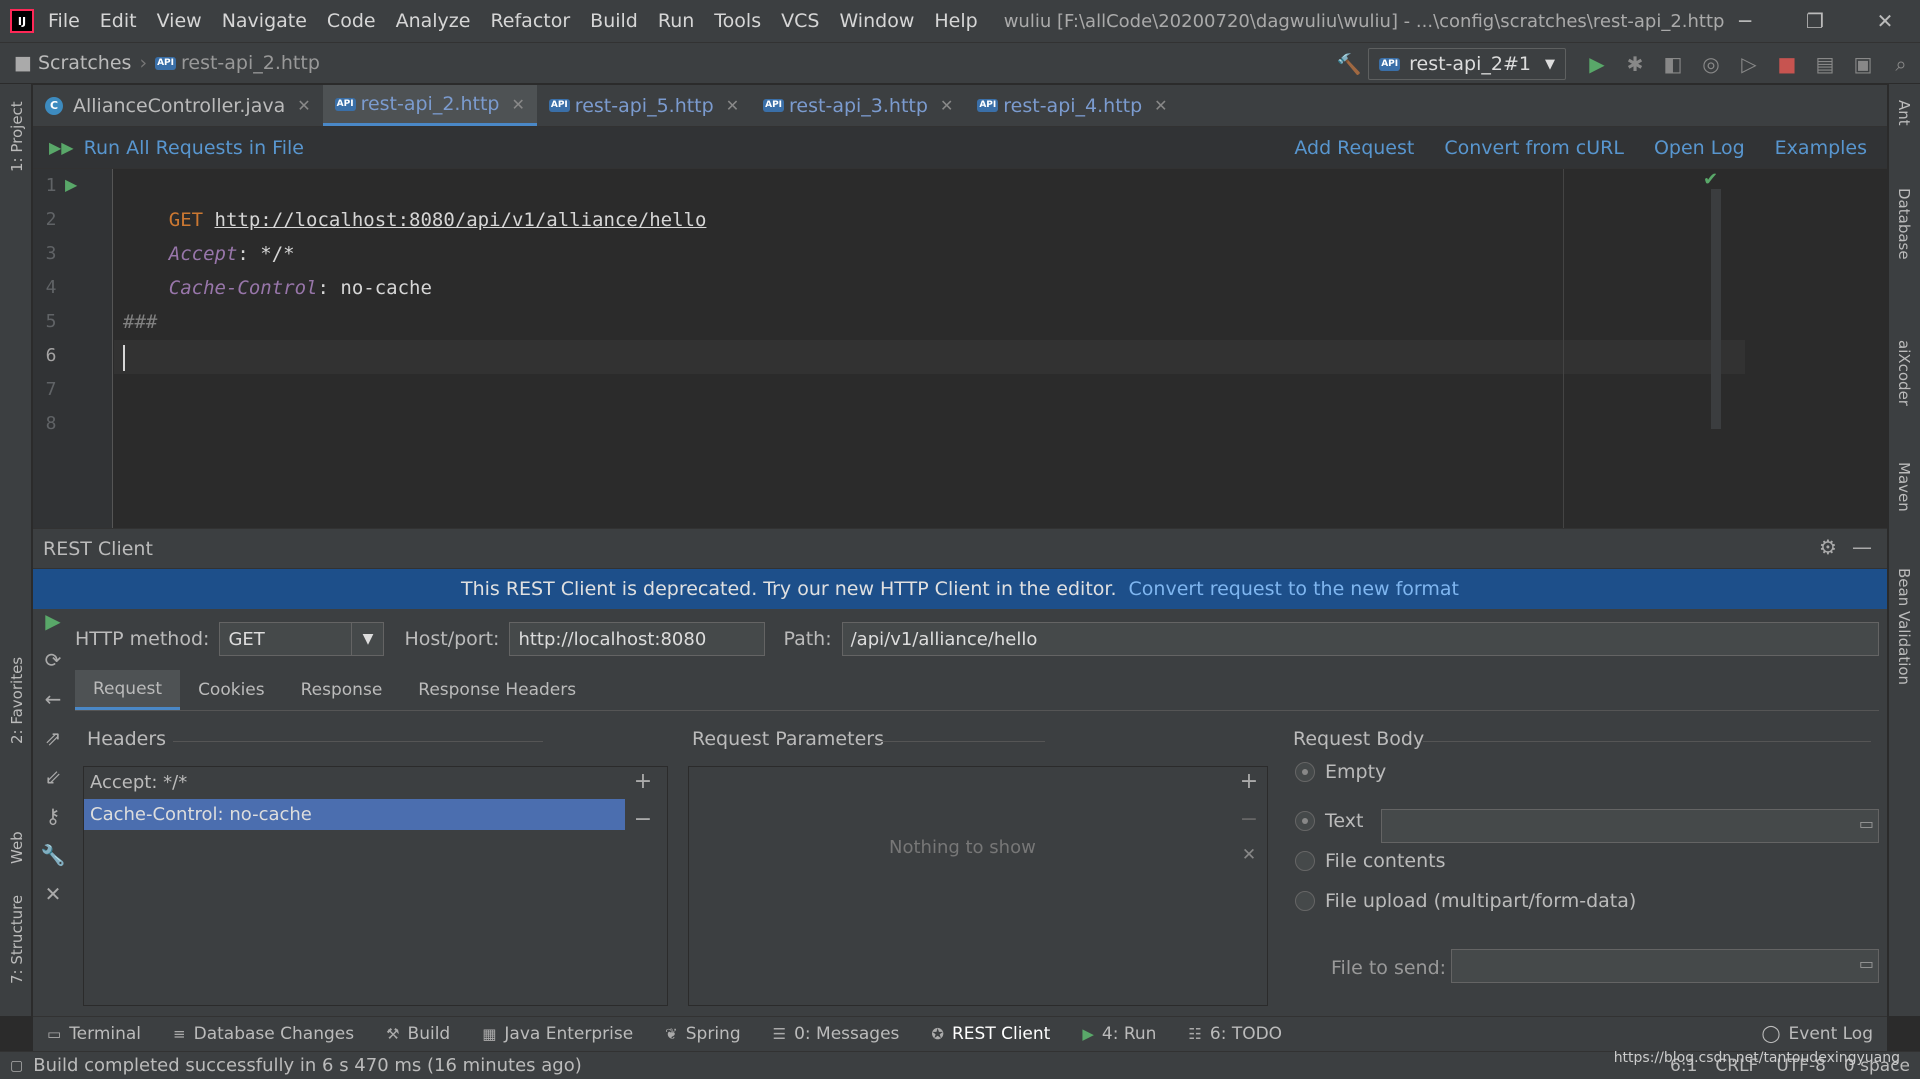  I want to click on menu-edit: Edit, so click(118, 21).